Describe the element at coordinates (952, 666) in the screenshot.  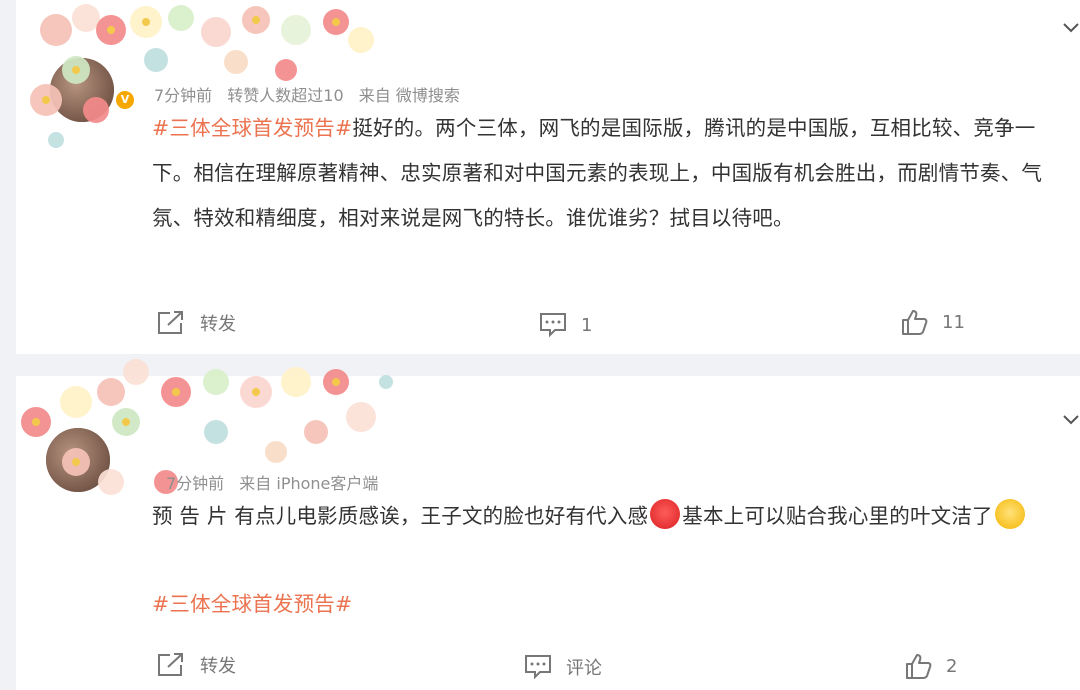
I see `like-count: 2` at that location.